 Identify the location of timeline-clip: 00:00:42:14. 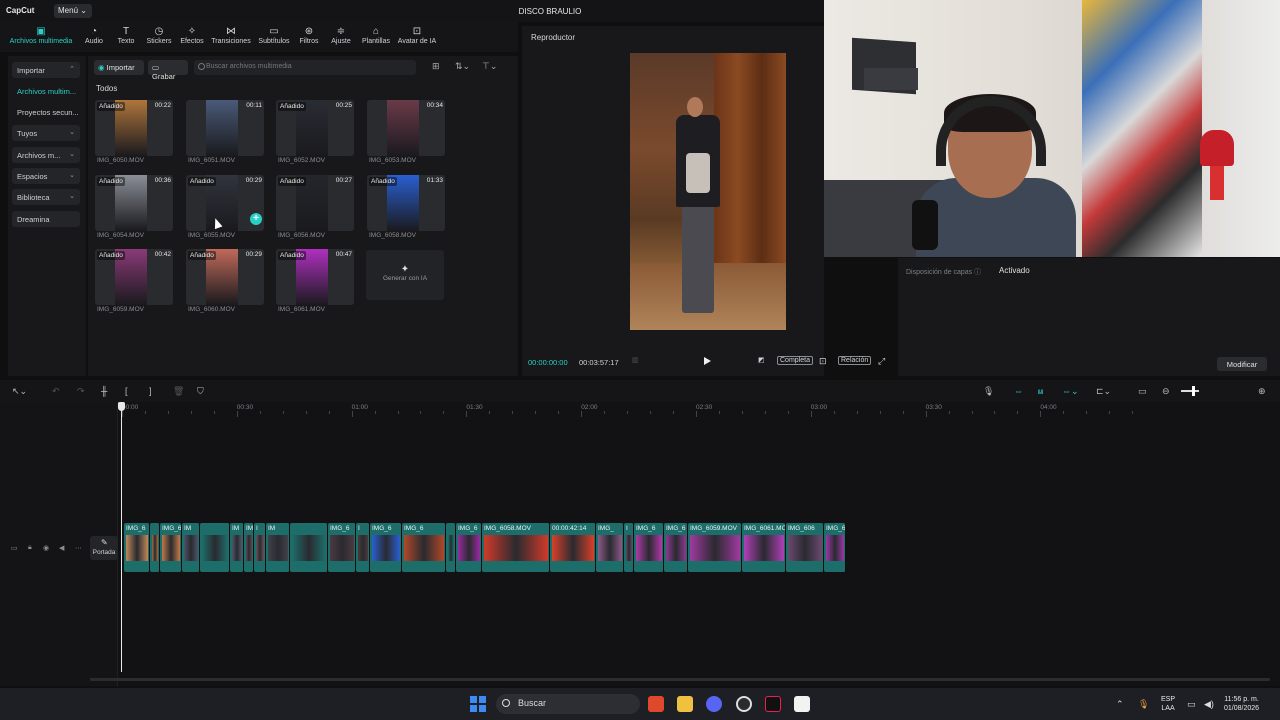
(573, 547).